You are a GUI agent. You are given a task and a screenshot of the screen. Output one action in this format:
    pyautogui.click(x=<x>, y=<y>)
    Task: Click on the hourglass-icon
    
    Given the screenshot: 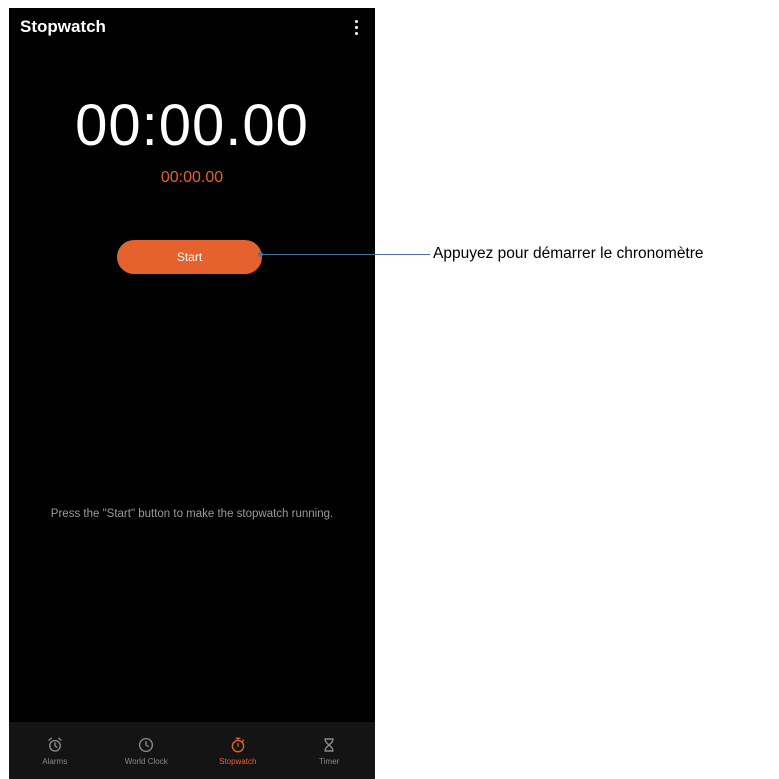 What is the action you would take?
    pyautogui.click(x=329, y=744)
    